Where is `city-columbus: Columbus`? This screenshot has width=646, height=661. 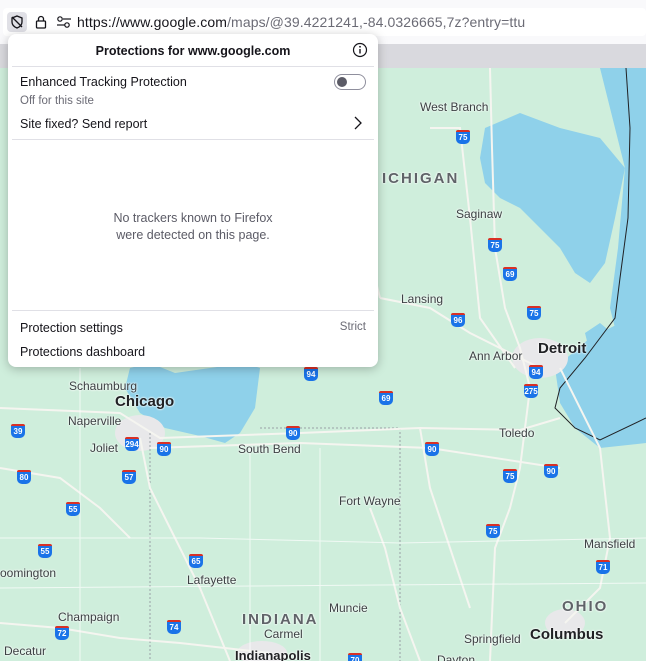 city-columbus: Columbus is located at coordinates (566, 634).